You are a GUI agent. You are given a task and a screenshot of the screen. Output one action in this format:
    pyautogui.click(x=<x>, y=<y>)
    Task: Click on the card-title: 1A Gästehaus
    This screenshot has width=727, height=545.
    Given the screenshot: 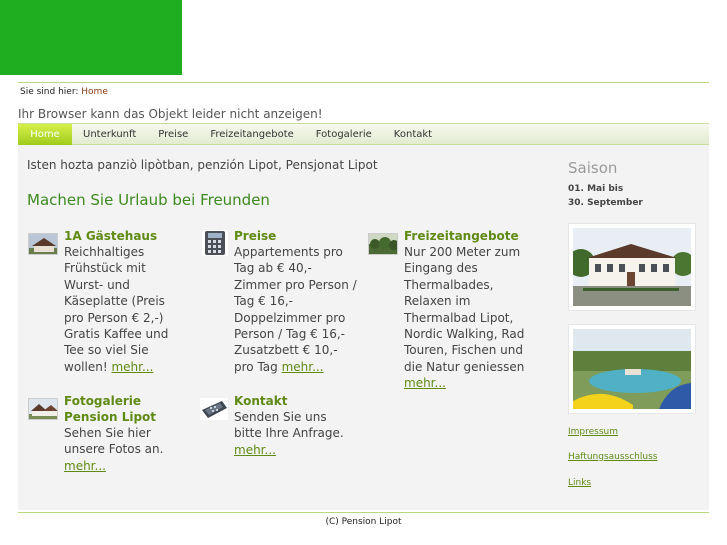 What is the action you would take?
    pyautogui.click(x=126, y=236)
    